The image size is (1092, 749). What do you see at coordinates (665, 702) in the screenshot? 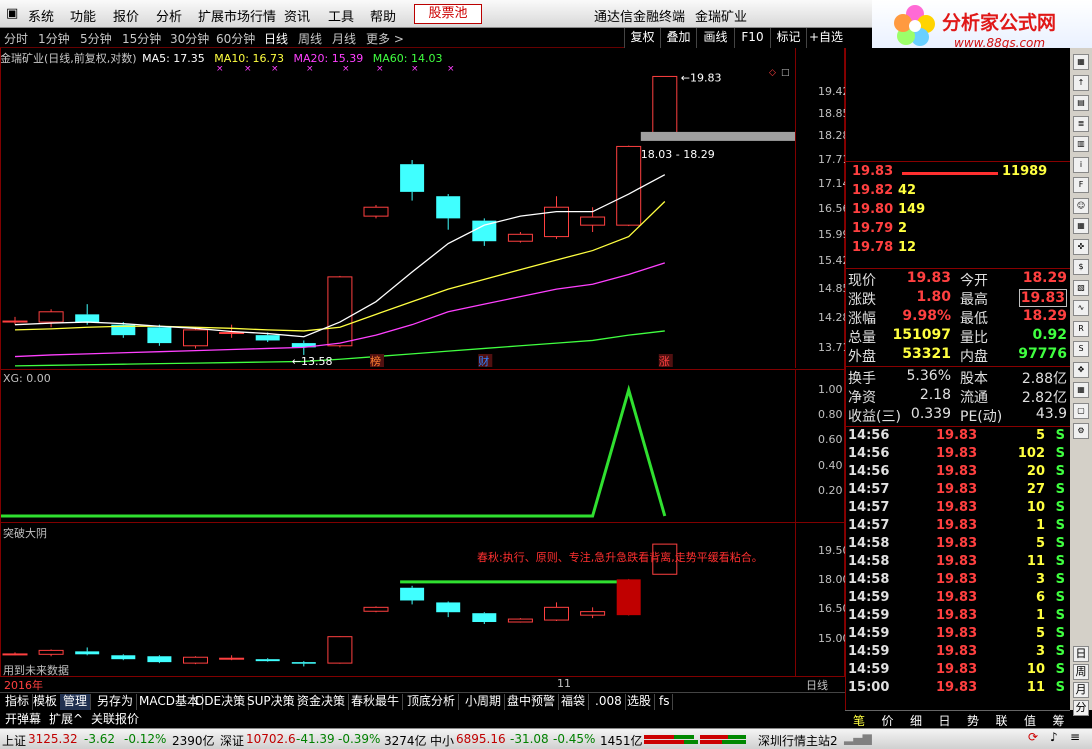
I see `indicator-tab: fs` at bounding box center [665, 702].